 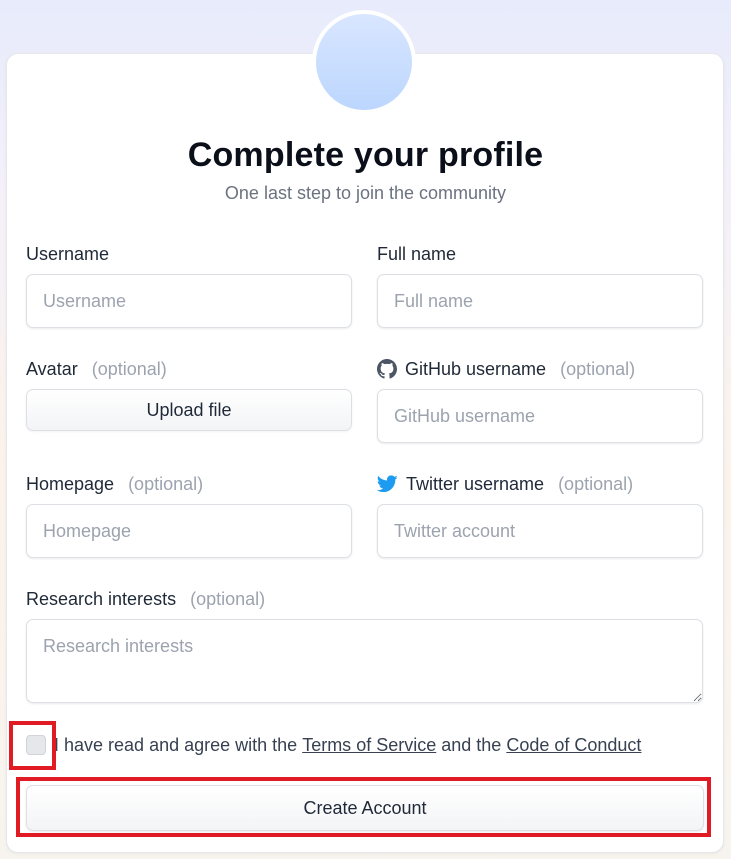 What do you see at coordinates (365, 193) in the screenshot?
I see `page-subtitle: One last step to join the community` at bounding box center [365, 193].